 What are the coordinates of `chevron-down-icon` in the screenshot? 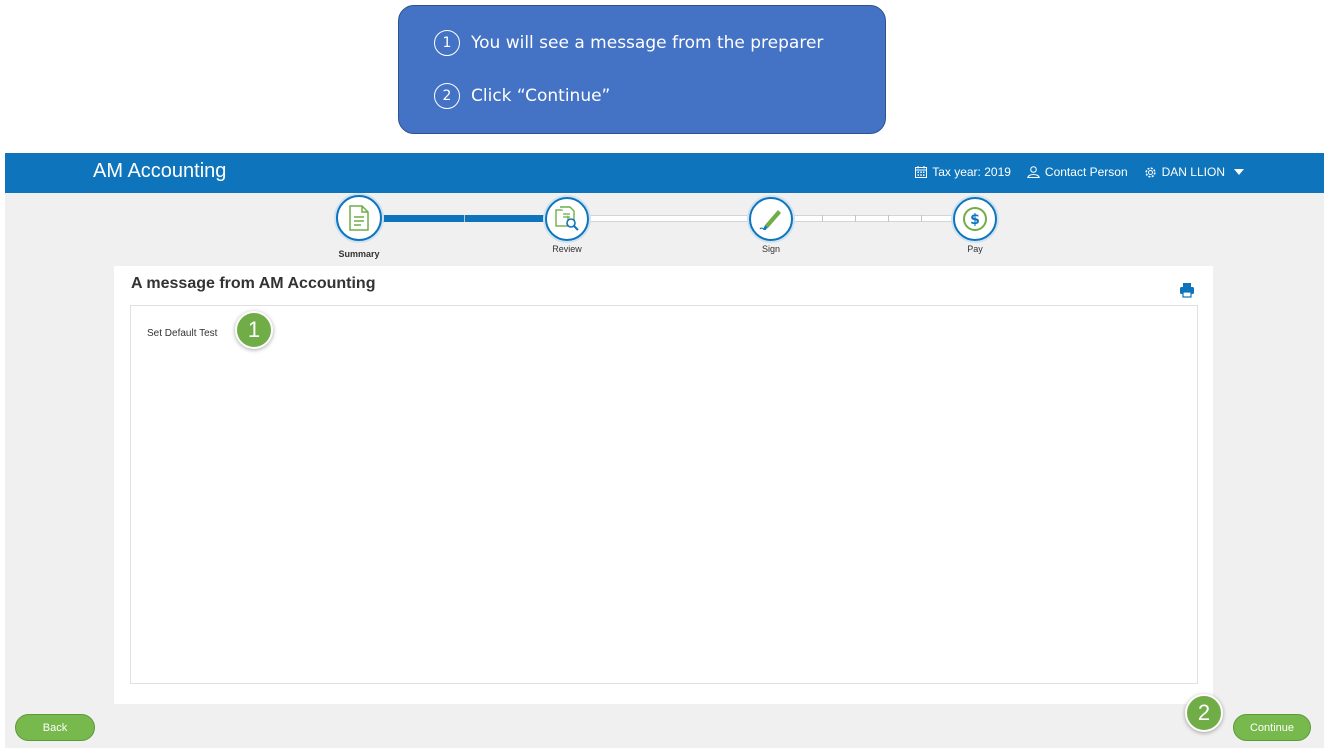 It's located at (1239, 172).